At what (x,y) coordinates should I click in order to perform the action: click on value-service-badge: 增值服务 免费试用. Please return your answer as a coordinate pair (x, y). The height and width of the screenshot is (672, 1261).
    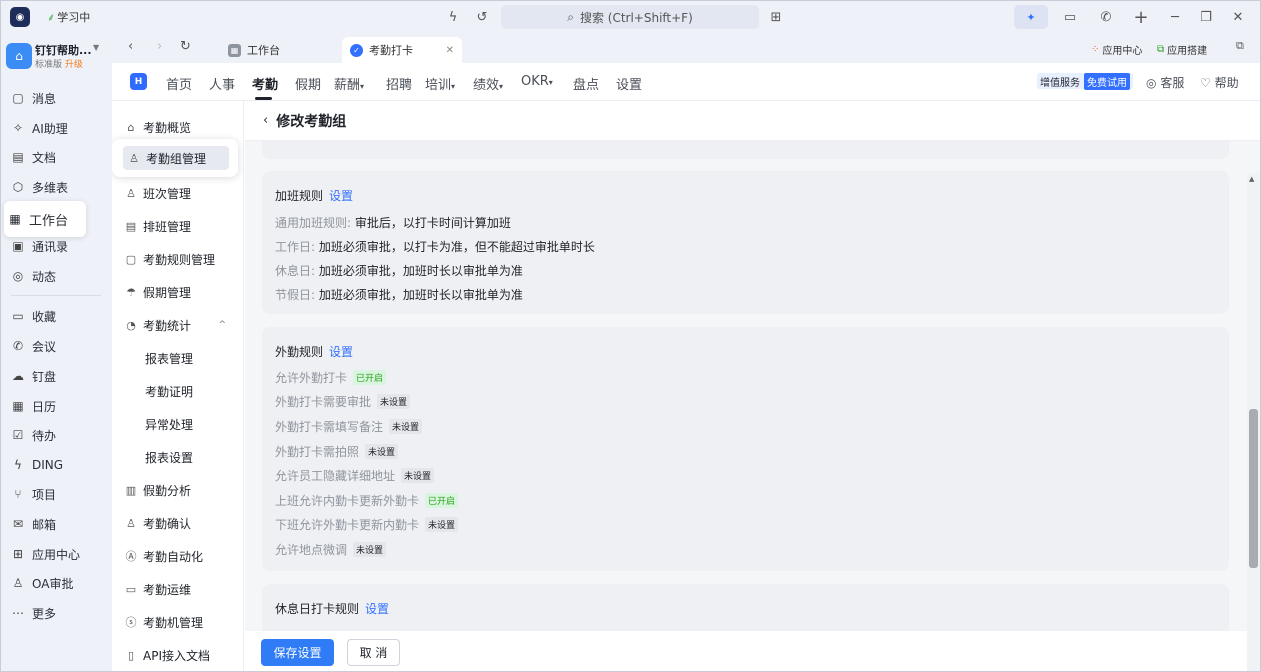
    Looking at the image, I should click on (1085, 81).